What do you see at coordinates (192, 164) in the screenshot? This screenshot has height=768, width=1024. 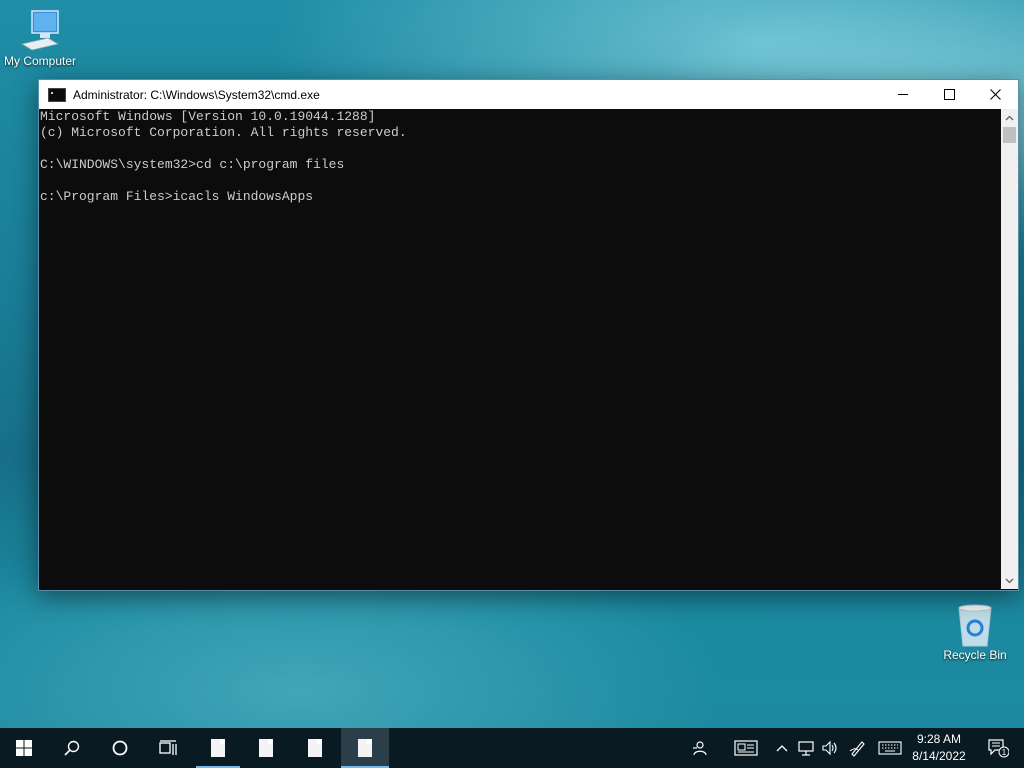 I see `console-line: C:\WINDOWS\system32>cd c:\program files` at bounding box center [192, 164].